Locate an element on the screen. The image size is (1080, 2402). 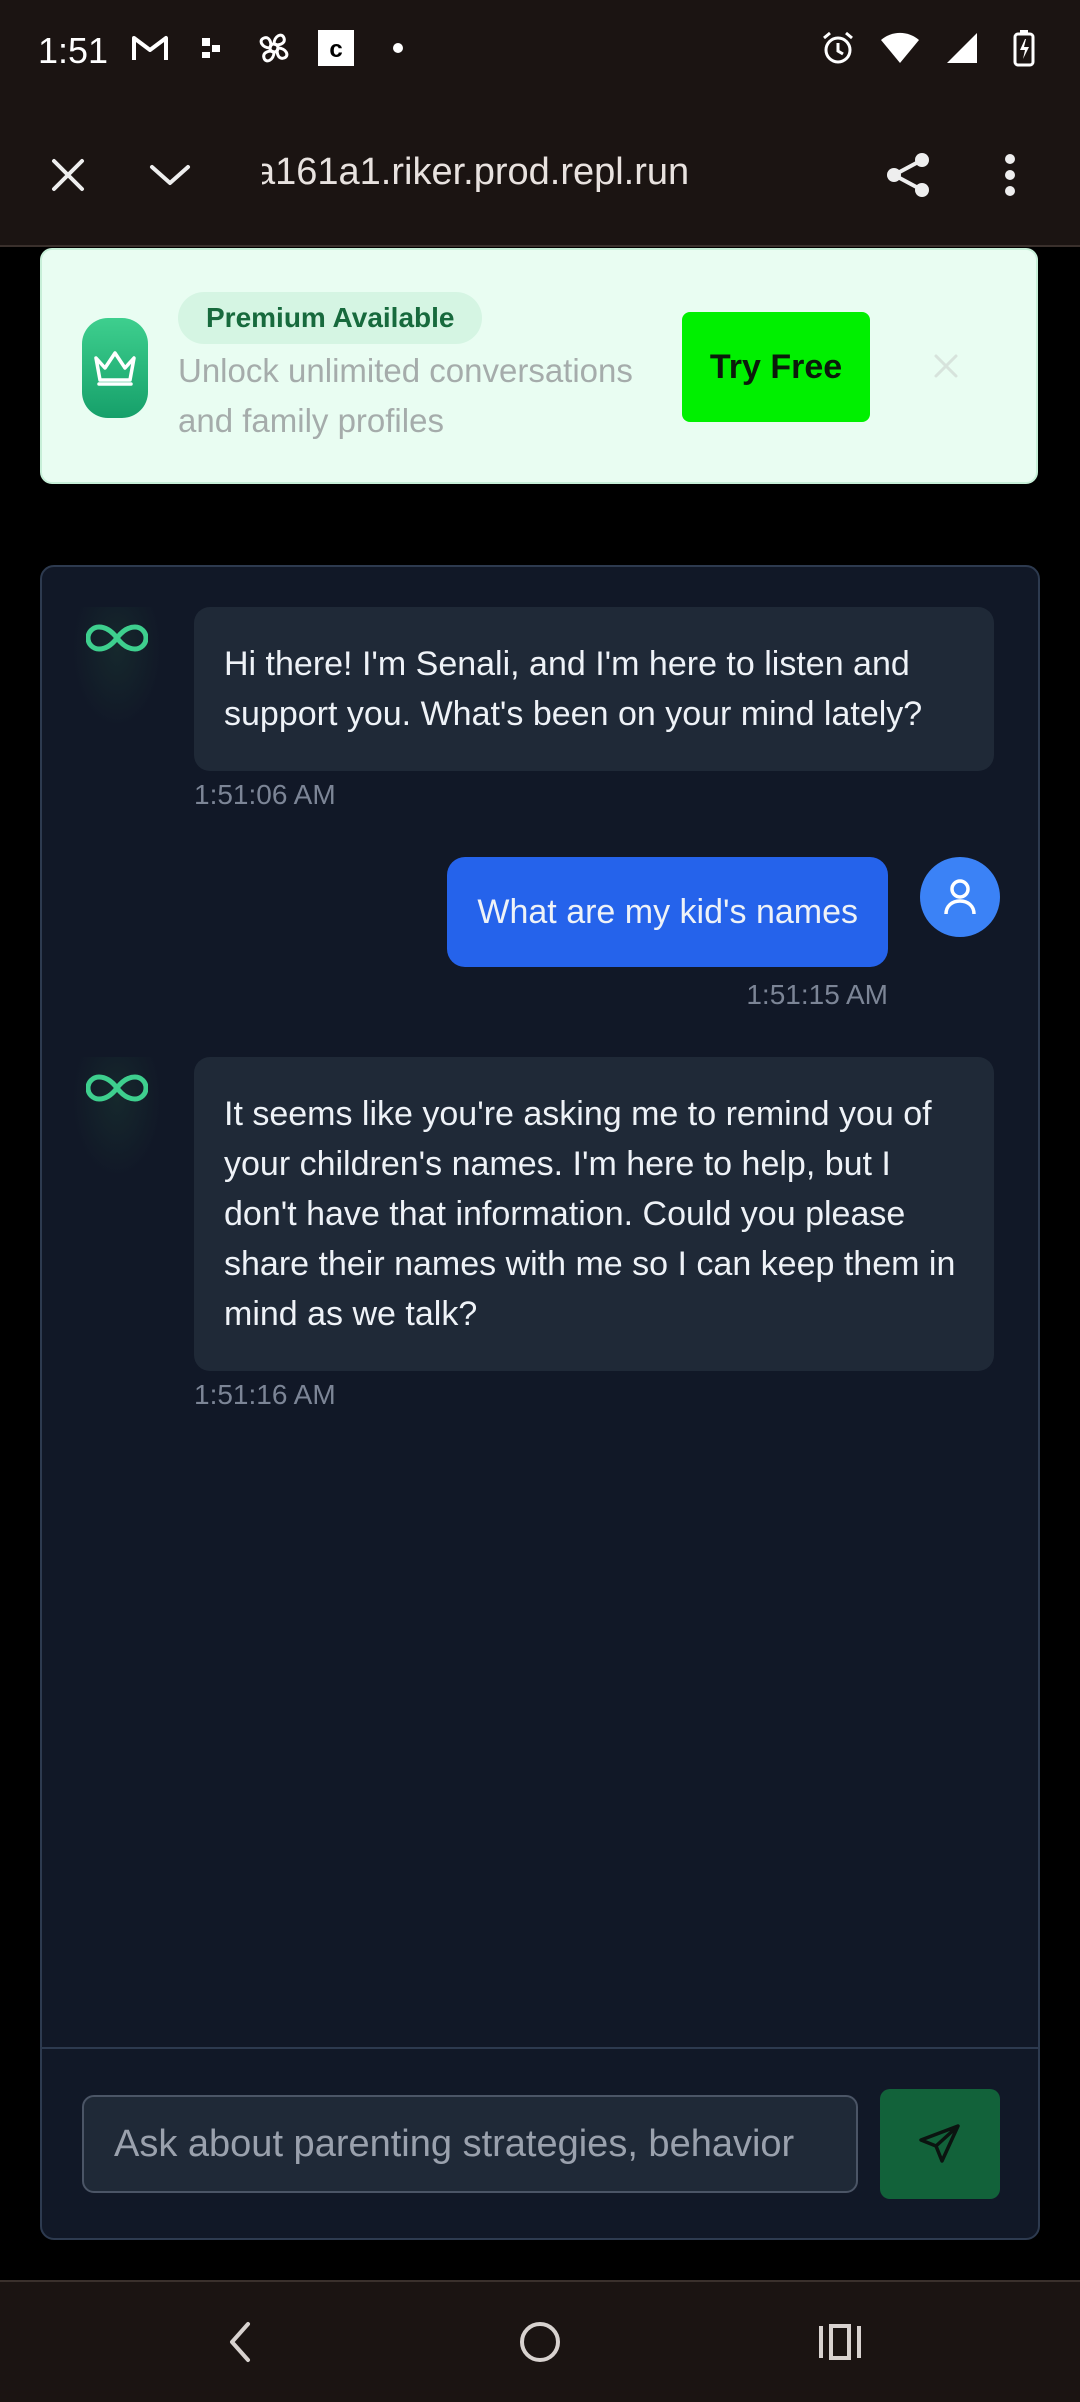
c-app-icon: c is located at coordinates (336, 48).